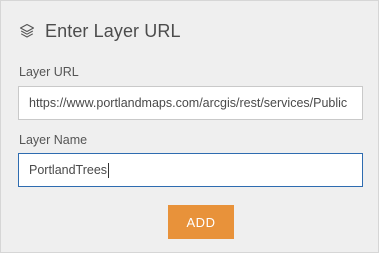 Image resolution: width=379 pixels, height=253 pixels. I want to click on panel-header: Enter Layer URL, so click(99, 31).